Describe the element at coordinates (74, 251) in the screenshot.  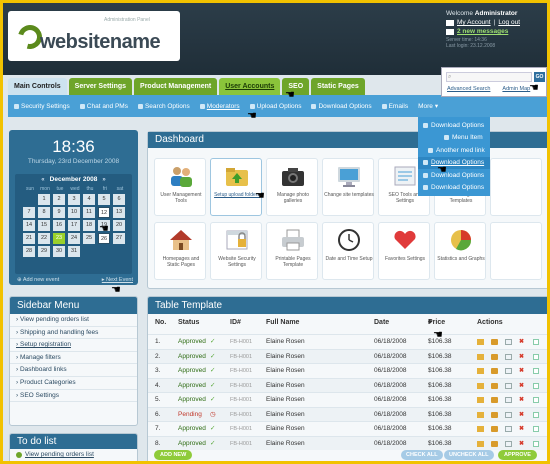
I see `calendar-day: 31` at that location.